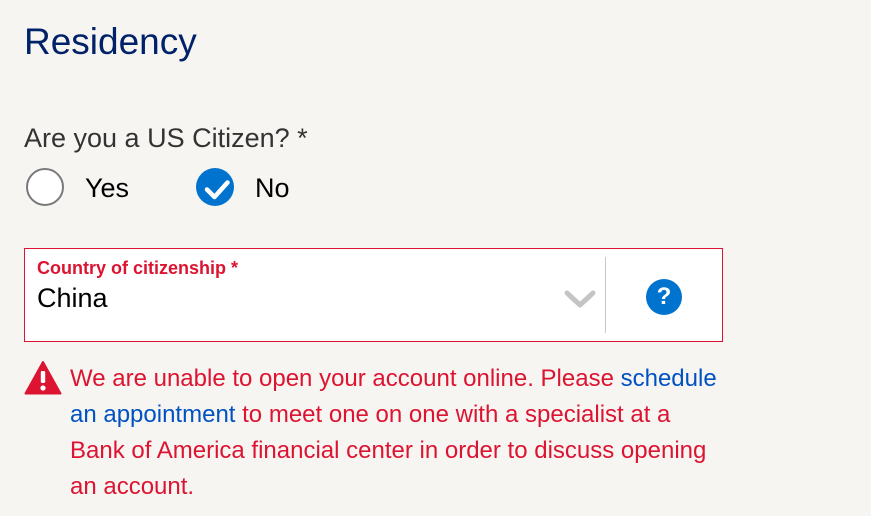  What do you see at coordinates (110, 41) in the screenshot?
I see `section-title: Residency` at bounding box center [110, 41].